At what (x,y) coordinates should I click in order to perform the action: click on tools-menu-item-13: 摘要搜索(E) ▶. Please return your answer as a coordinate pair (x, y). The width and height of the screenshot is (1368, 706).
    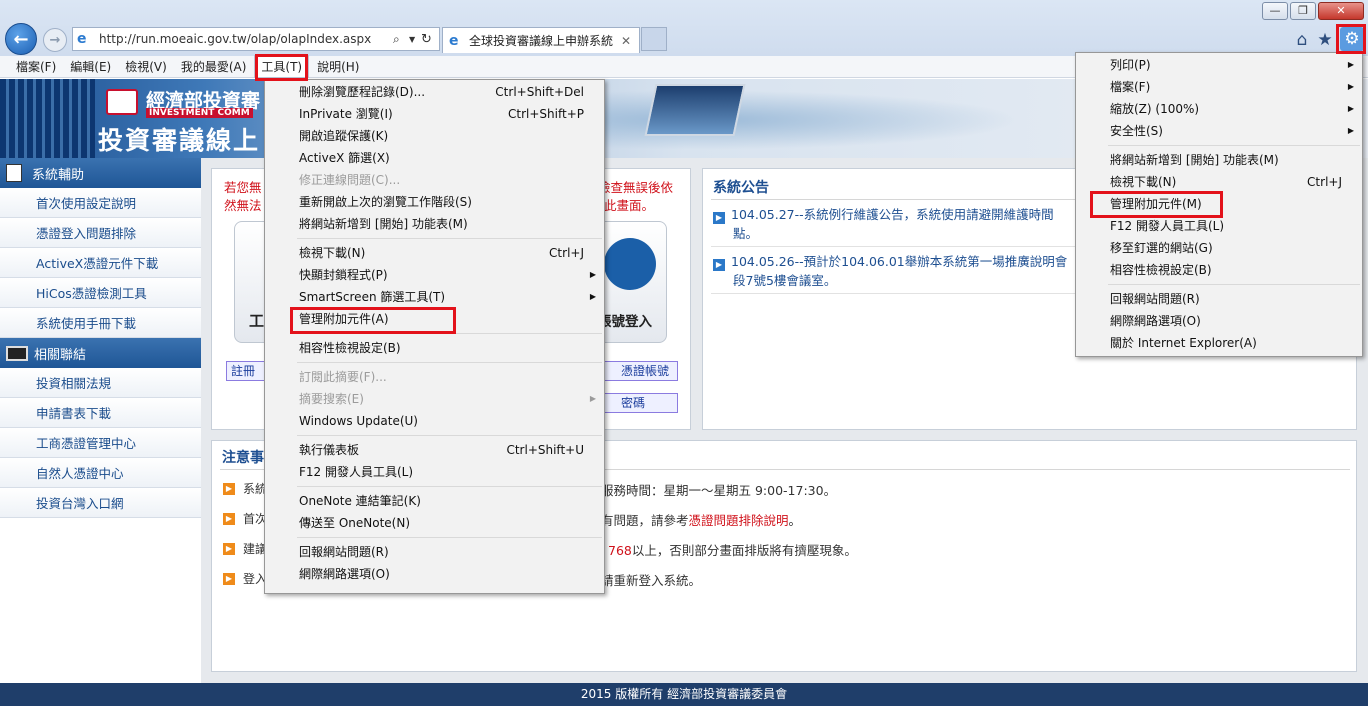
    Looking at the image, I should click on (434, 399).